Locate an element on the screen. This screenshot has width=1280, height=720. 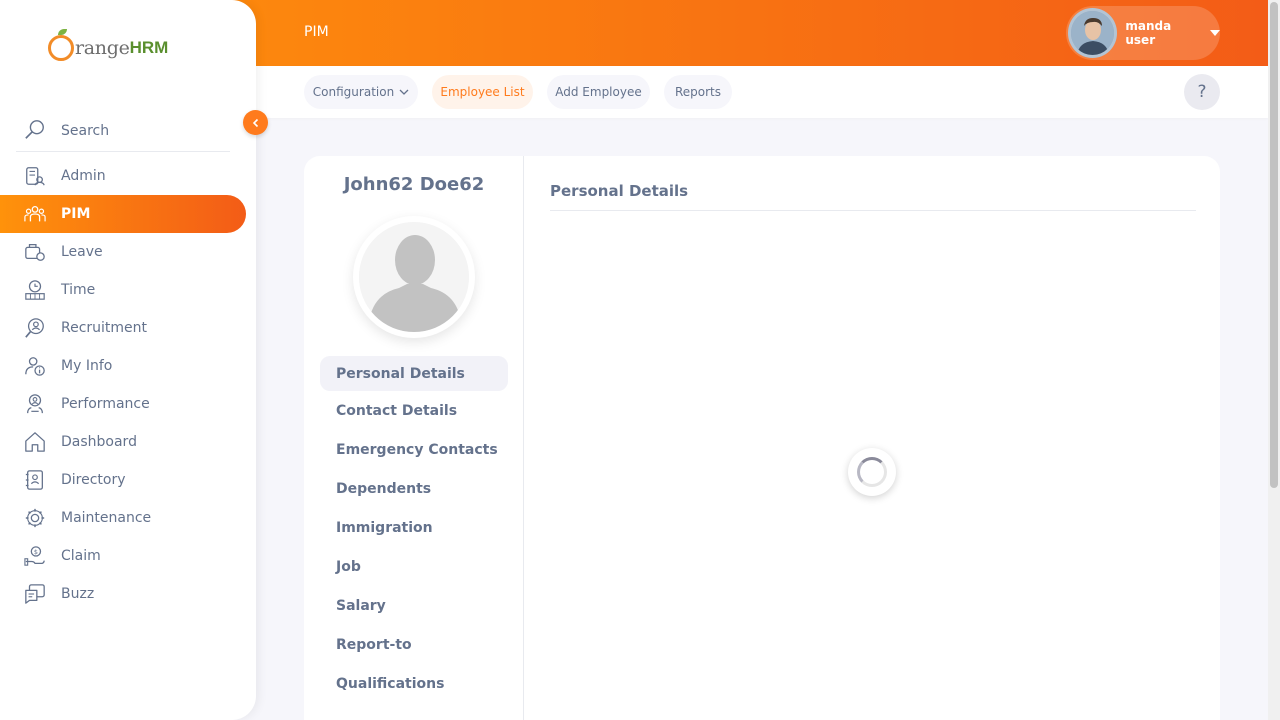
page-title: PIM is located at coordinates (316, 32).